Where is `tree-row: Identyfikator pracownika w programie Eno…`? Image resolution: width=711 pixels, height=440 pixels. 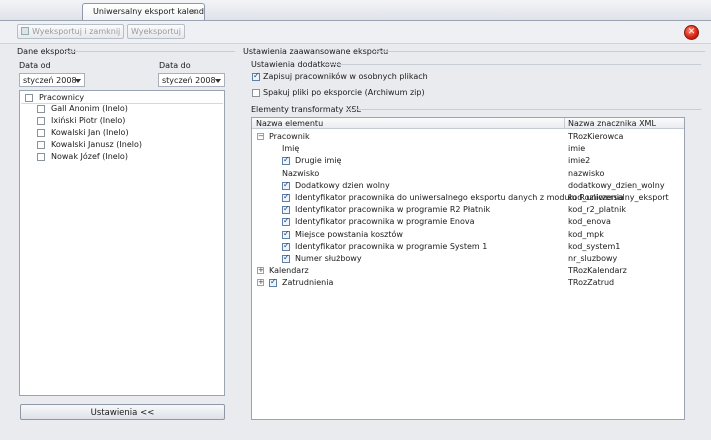
tree-row: Identyfikator pracownika w programie Eno… is located at coordinates (468, 222).